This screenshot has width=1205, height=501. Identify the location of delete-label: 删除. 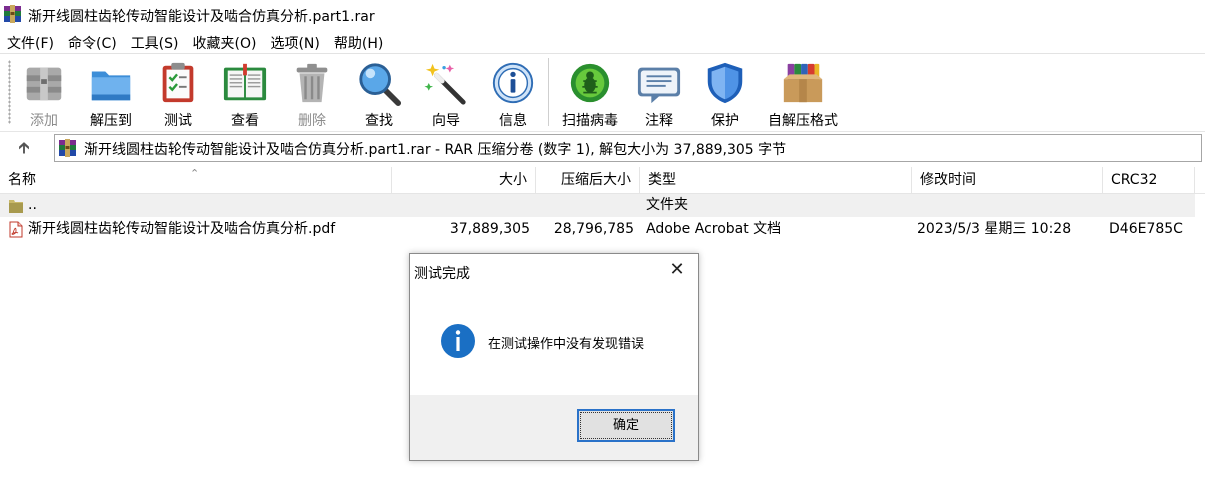
(312, 121).